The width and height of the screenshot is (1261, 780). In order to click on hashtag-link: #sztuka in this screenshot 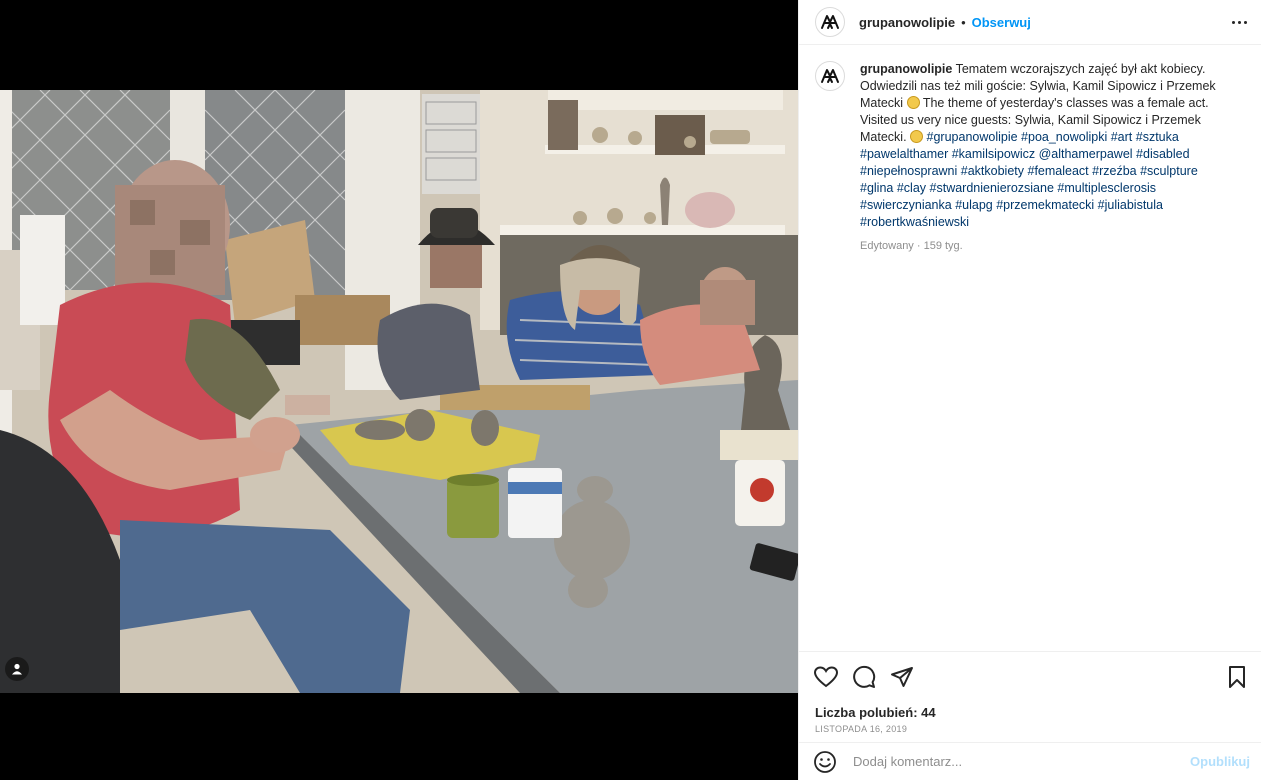, I will do `click(1157, 137)`.